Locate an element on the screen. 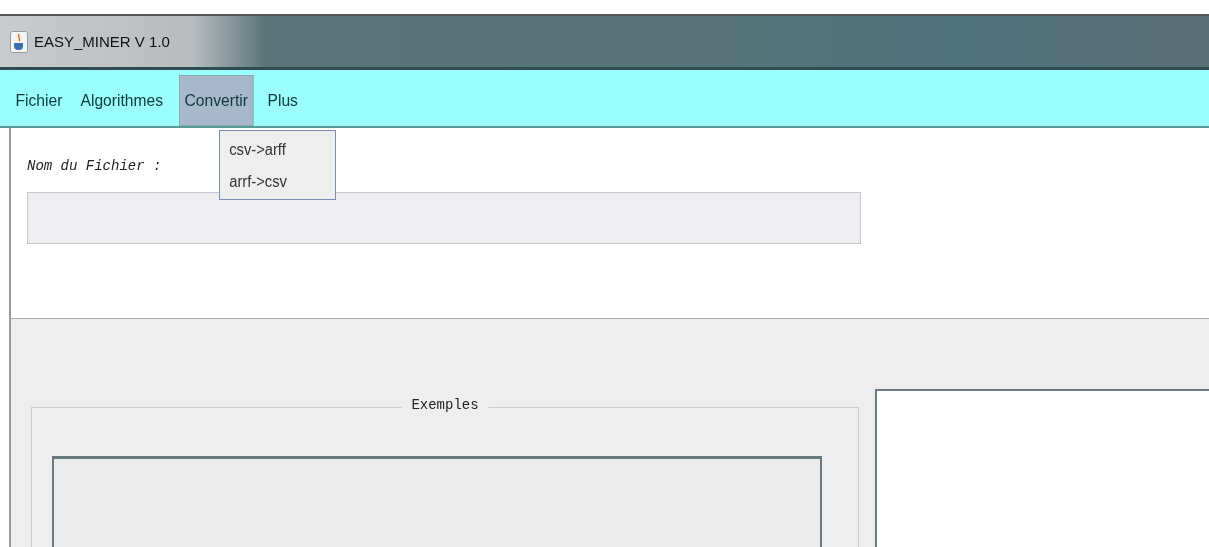 This screenshot has height=547, width=1209. dropdown-item: csv->arff is located at coordinates (273, 150).